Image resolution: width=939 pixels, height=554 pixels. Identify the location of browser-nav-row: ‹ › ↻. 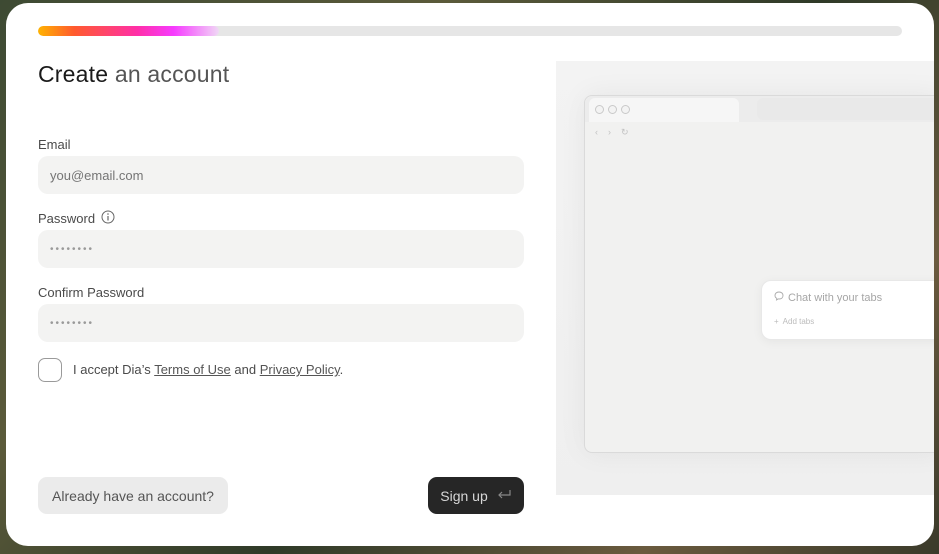
(612, 132).